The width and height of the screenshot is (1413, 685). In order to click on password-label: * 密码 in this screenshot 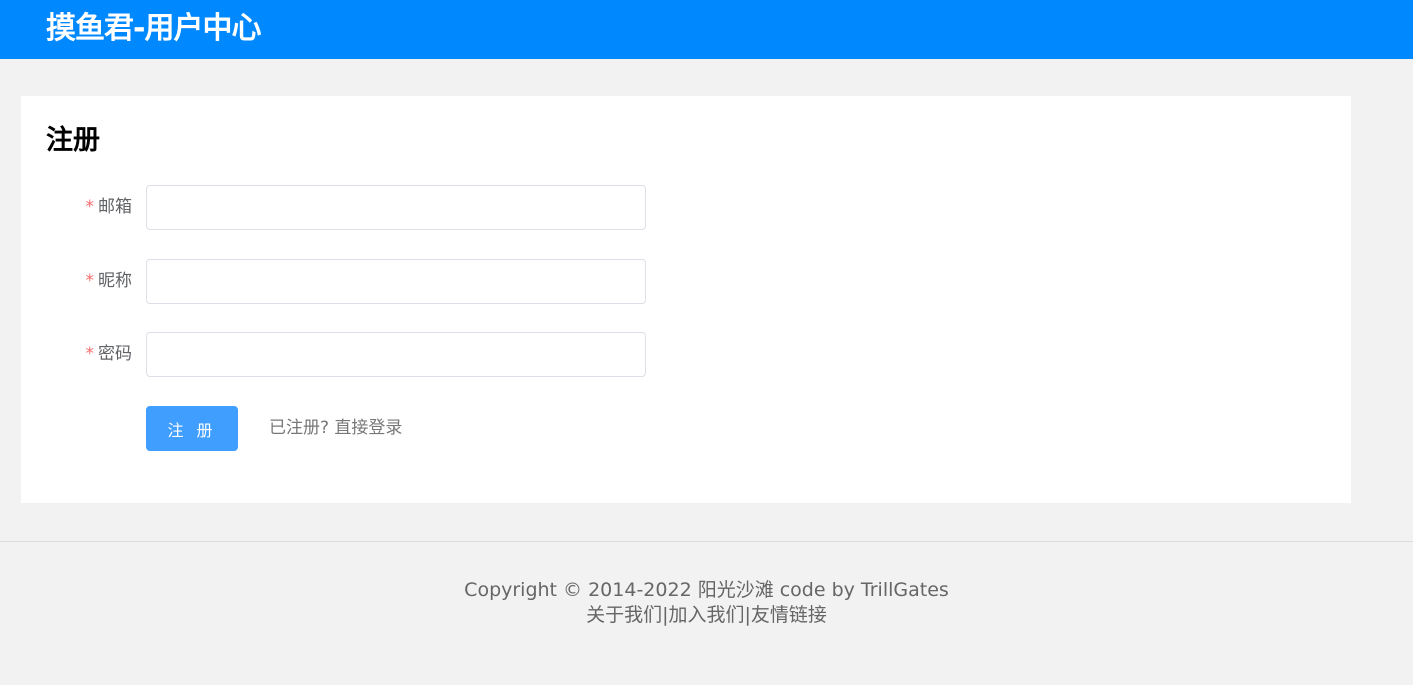, I will do `click(109, 354)`.